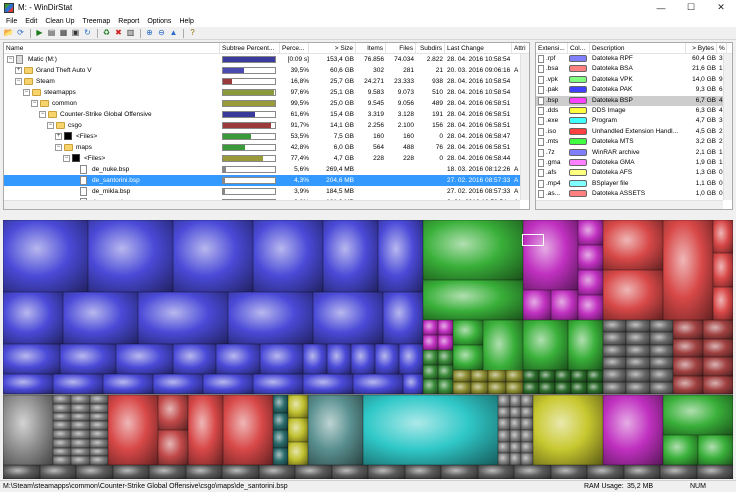 The image size is (736, 492). What do you see at coordinates (192, 33) in the screenshot?
I see `help-button: ?` at bounding box center [192, 33].